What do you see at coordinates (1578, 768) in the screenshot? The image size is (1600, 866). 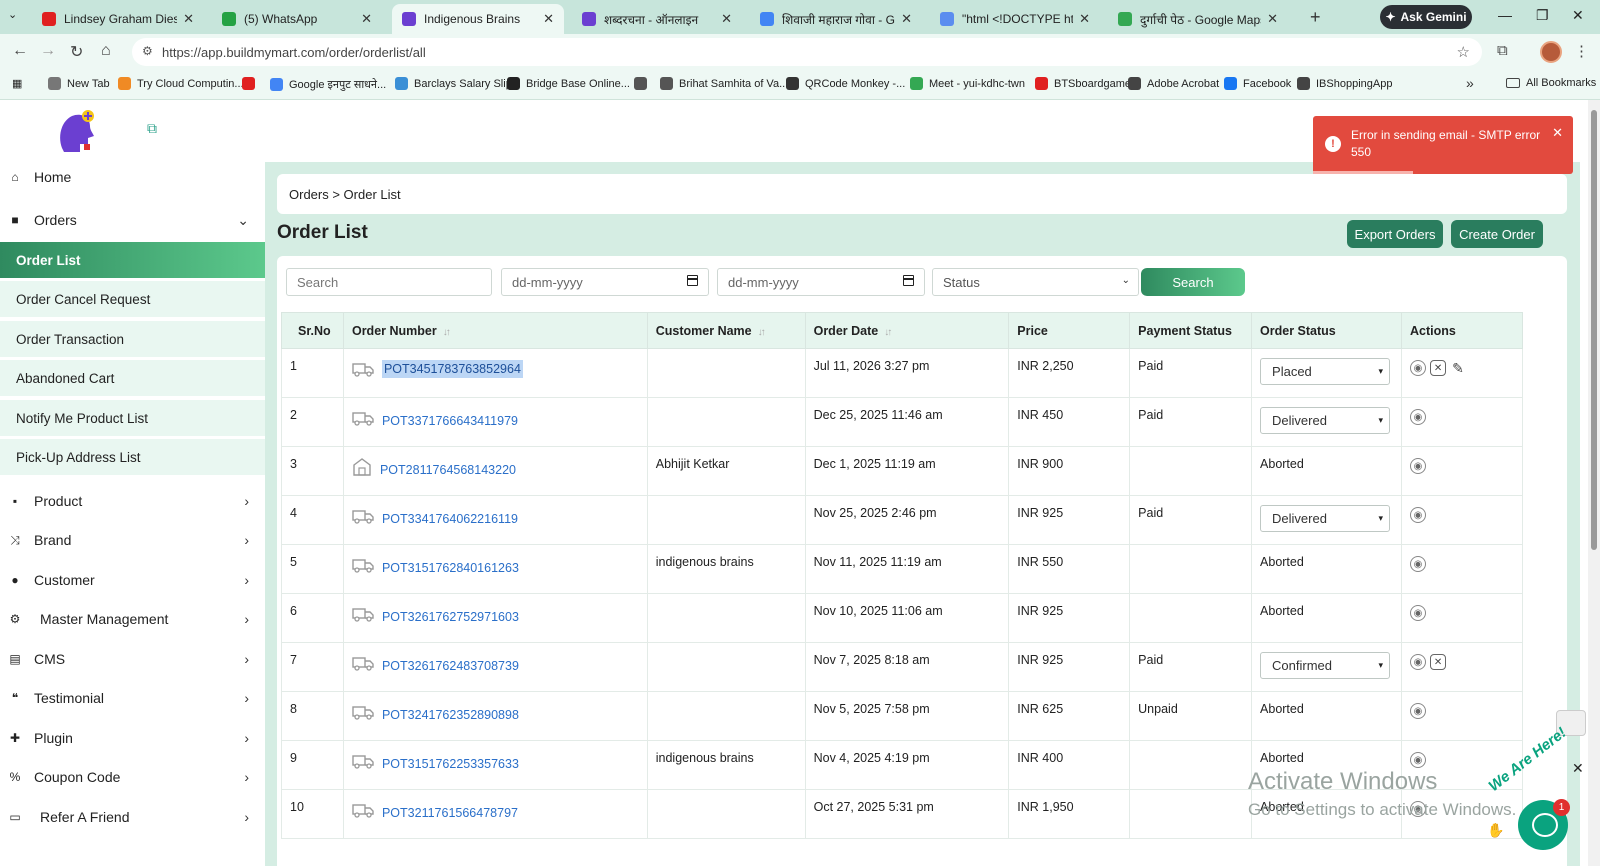 I see `chat-close-icon: ✕` at bounding box center [1578, 768].